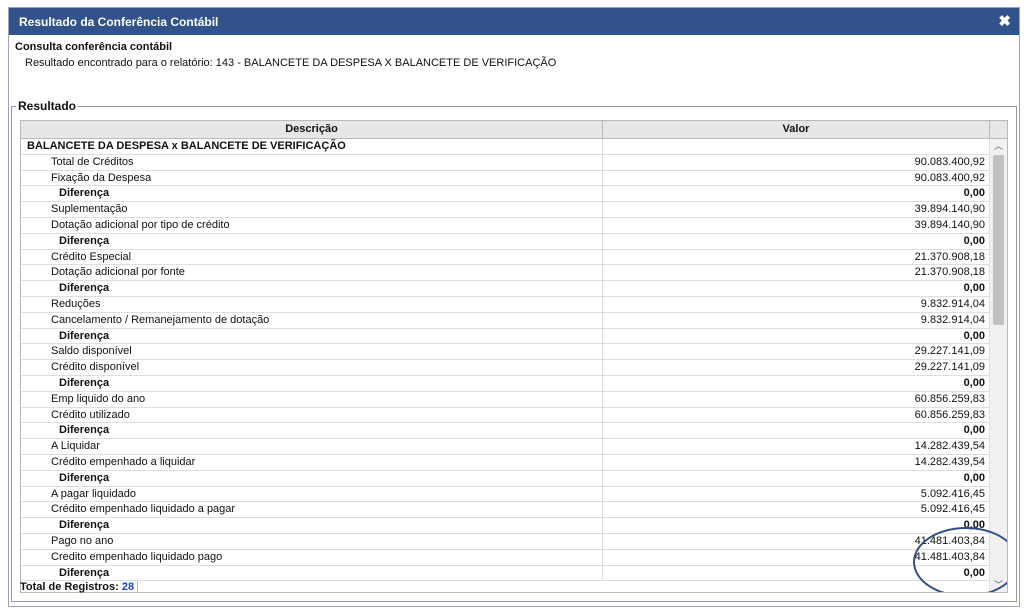 The width and height of the screenshot is (1028, 611). Describe the element at coordinates (312, 304) in the screenshot. I see `cell-descricao: Reduções` at that location.